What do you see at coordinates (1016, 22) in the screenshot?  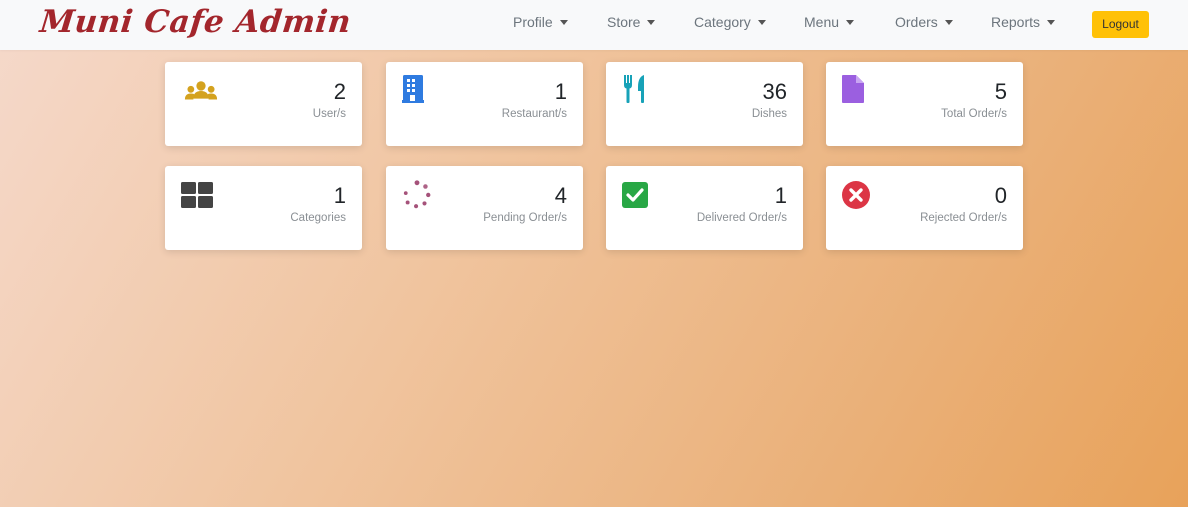 I see `nav-reports-label: Reports` at bounding box center [1016, 22].